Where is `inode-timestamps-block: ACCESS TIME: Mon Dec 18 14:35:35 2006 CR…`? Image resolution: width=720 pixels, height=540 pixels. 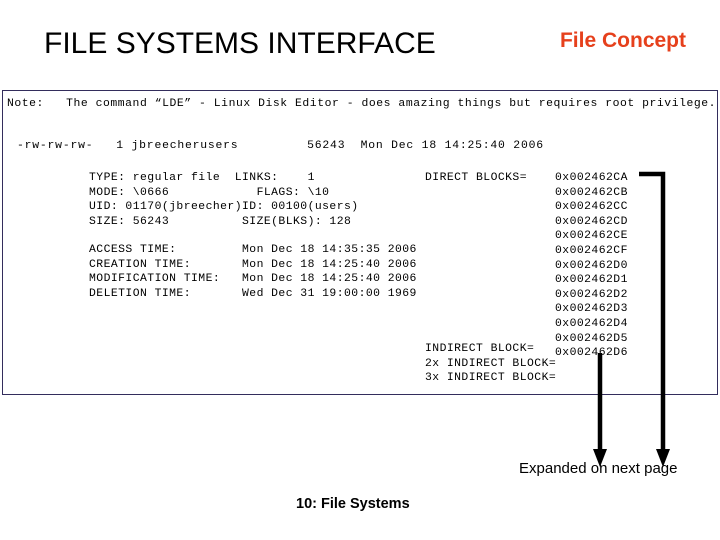
inode-timestamps-block: ACCESS TIME: Mon Dec 18 14:35:35 2006 CR… is located at coordinates (253, 272).